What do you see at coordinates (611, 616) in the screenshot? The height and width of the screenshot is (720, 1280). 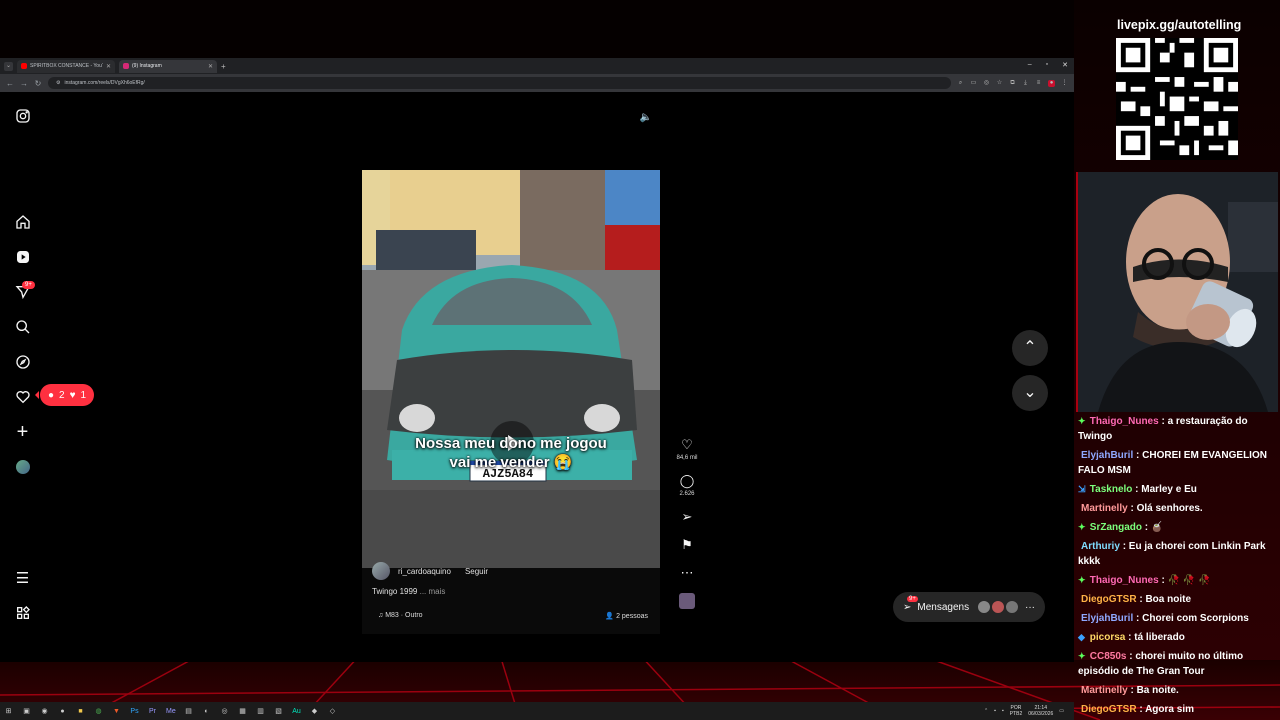 I see `person-icon: 👤` at bounding box center [611, 616].